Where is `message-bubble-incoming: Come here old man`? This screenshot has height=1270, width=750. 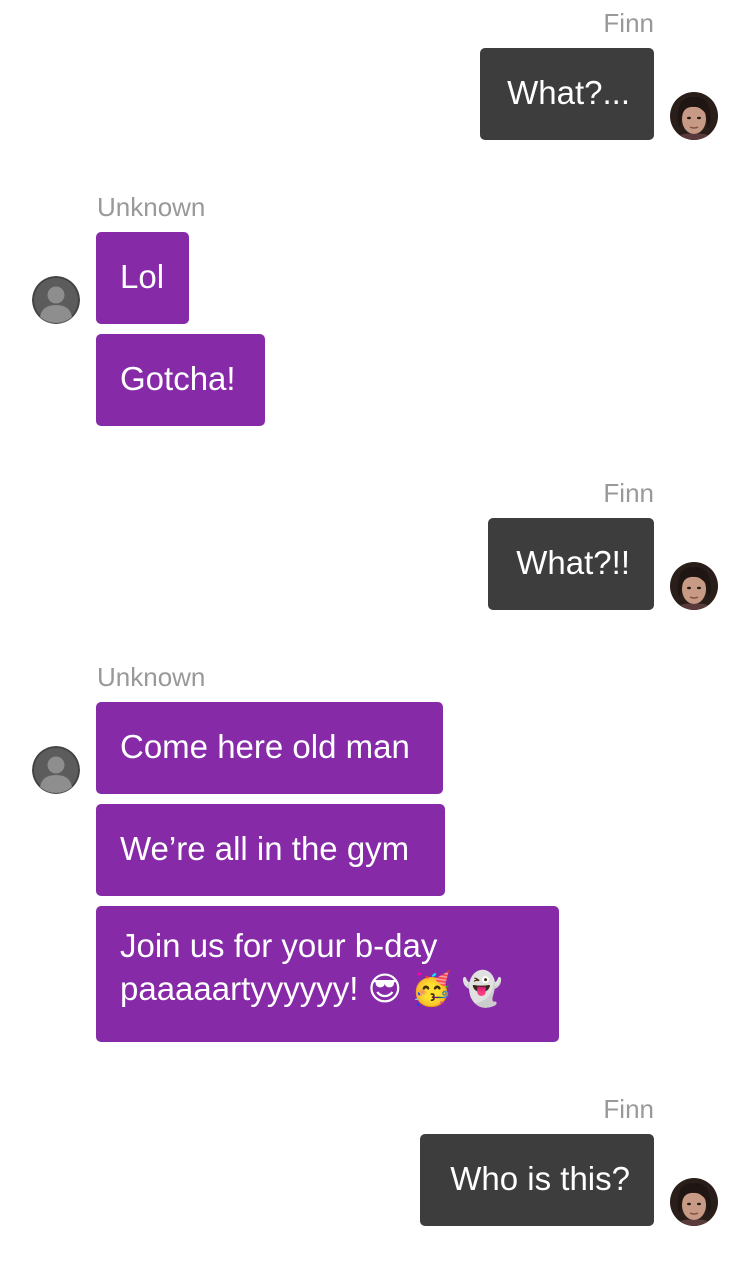 message-bubble-incoming: Come here old man is located at coordinates (269, 748).